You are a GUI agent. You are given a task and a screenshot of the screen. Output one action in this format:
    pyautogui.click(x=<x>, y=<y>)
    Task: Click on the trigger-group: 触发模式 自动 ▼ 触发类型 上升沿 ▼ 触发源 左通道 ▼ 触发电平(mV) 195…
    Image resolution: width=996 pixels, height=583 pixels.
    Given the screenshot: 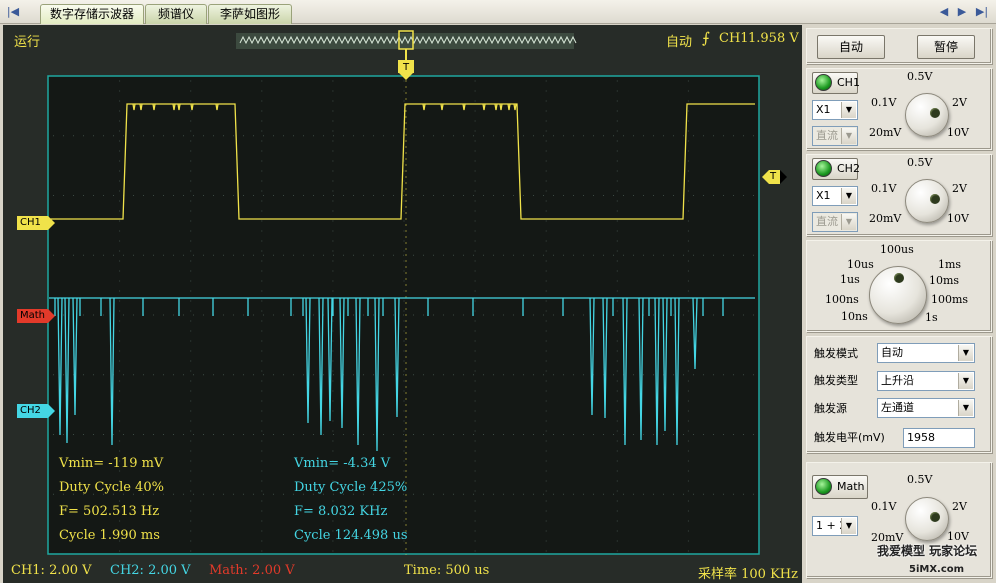 What is the action you would take?
    pyautogui.click(x=899, y=394)
    